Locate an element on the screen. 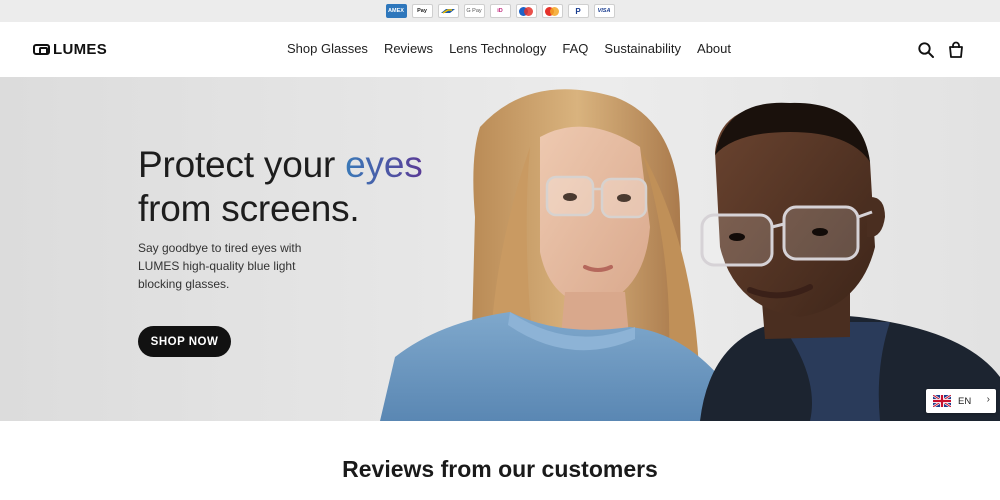  visa-icon: VISA is located at coordinates (604, 11).